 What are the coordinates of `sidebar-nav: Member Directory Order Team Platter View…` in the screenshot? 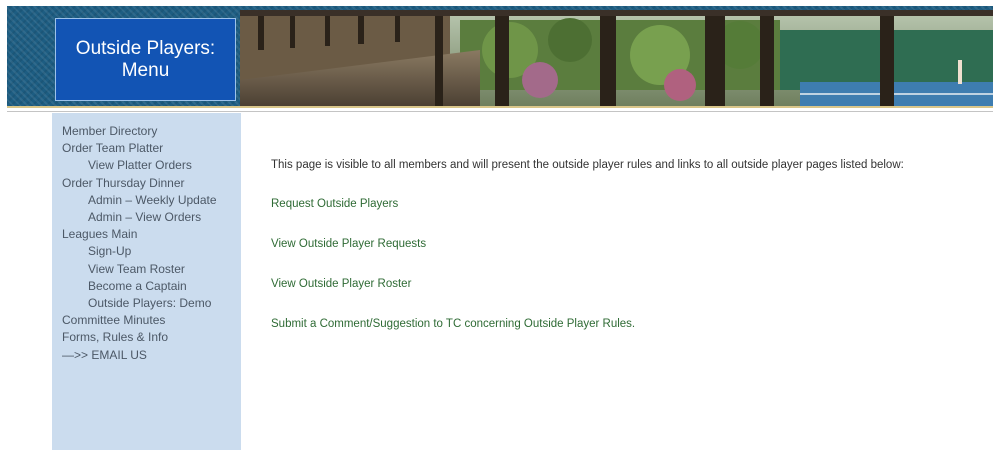 It's located at (146, 281).